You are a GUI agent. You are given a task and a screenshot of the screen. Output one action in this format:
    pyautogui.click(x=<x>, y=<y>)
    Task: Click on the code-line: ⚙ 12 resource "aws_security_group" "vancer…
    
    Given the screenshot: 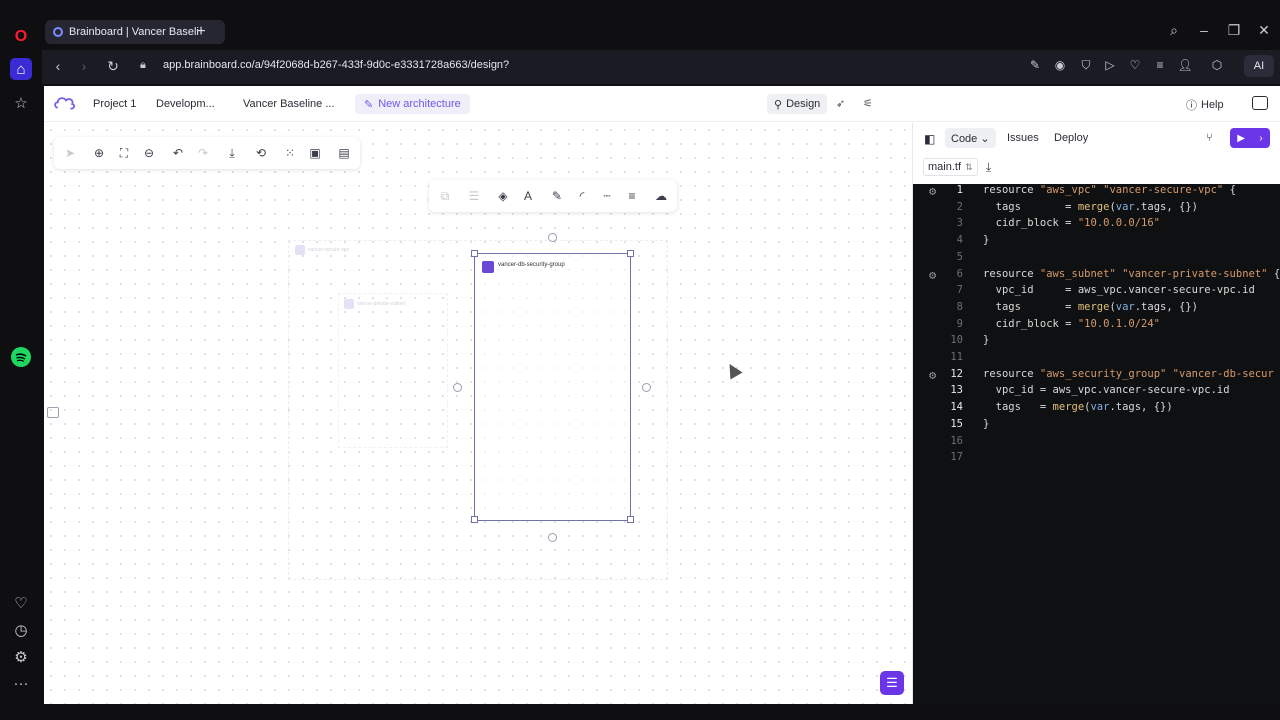 What is the action you would take?
    pyautogui.click(x=1096, y=376)
    